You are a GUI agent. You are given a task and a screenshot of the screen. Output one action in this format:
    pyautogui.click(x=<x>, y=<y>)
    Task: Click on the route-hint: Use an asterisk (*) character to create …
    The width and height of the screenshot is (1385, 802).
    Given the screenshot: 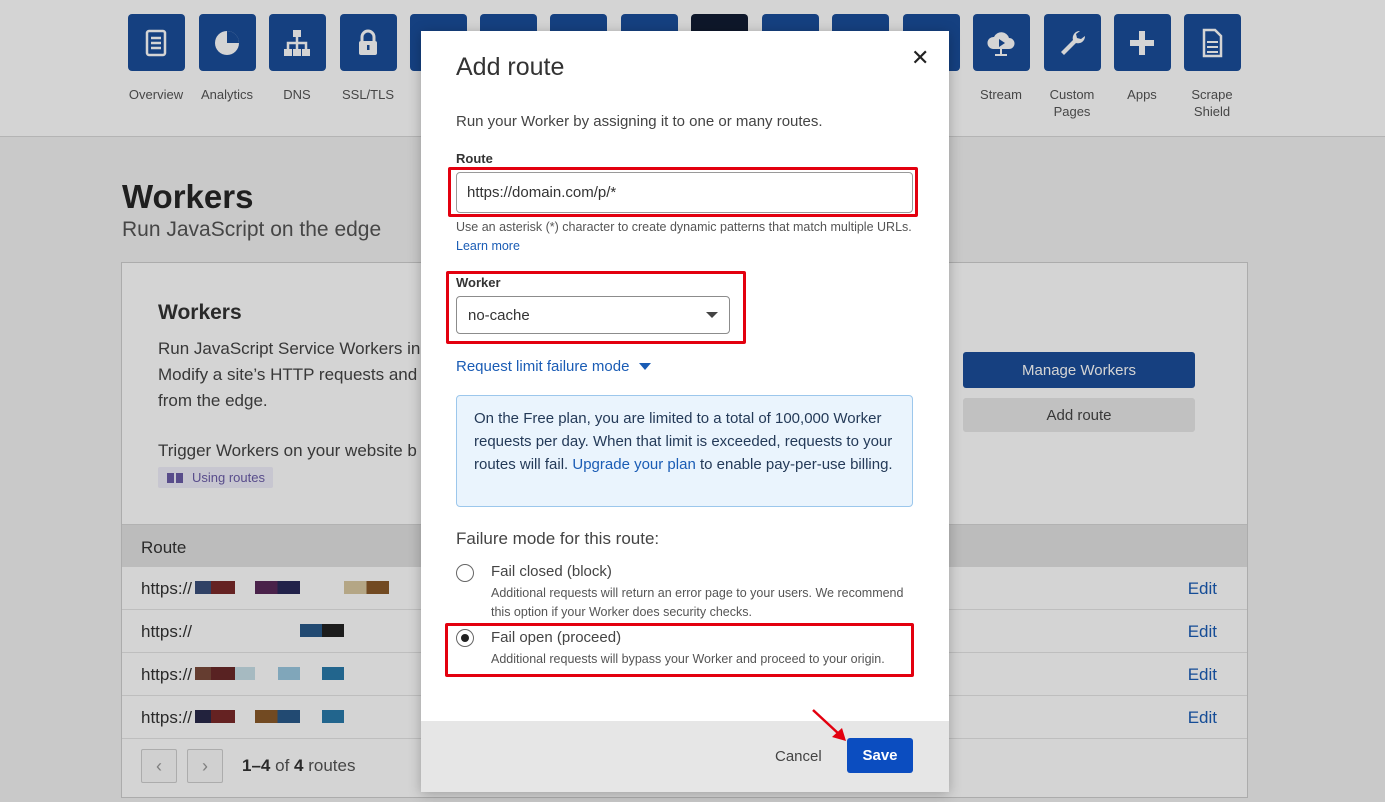 What is the action you would take?
    pyautogui.click(x=686, y=237)
    